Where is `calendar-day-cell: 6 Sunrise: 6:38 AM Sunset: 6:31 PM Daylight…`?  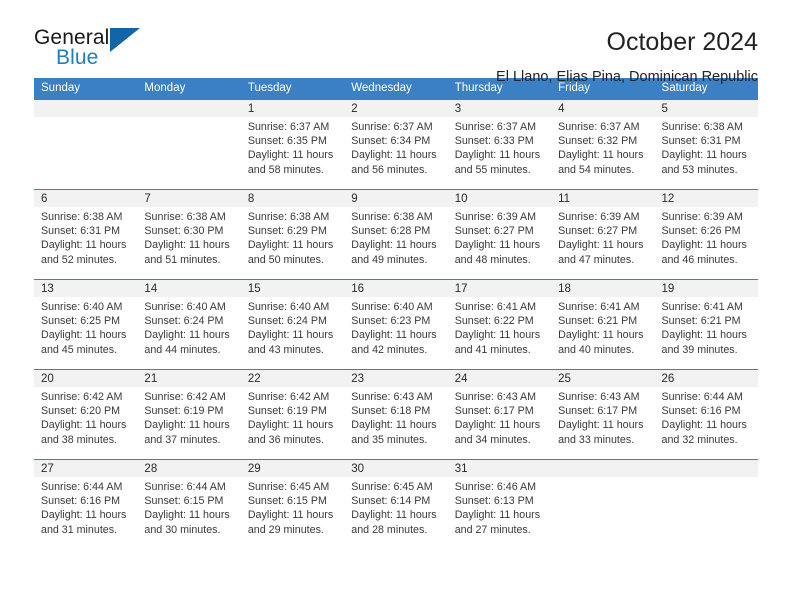 calendar-day-cell: 6 Sunrise: 6:38 AM Sunset: 6:31 PM Daylight… is located at coordinates (86, 233).